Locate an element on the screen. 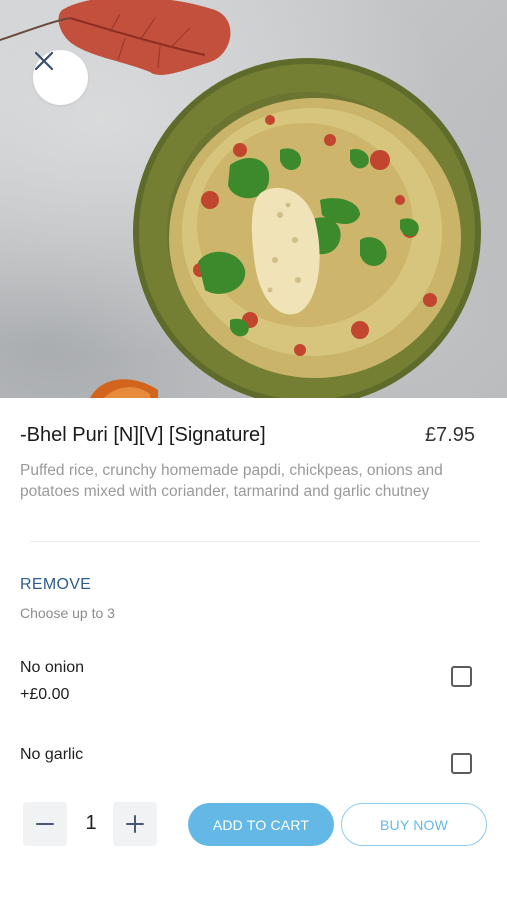  item-price: £7.95 is located at coordinates (449, 435).